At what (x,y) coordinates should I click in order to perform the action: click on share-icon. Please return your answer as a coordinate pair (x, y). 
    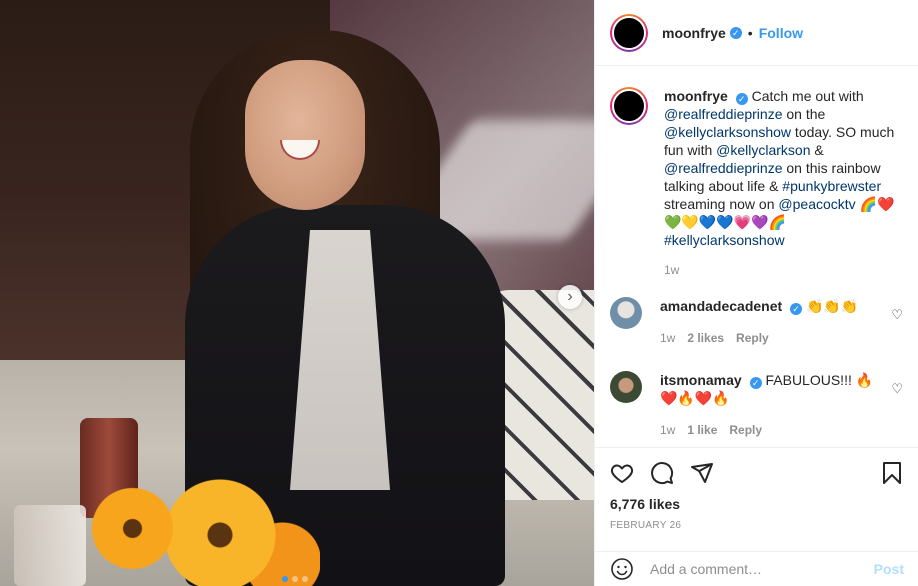
    Looking at the image, I should click on (702, 473).